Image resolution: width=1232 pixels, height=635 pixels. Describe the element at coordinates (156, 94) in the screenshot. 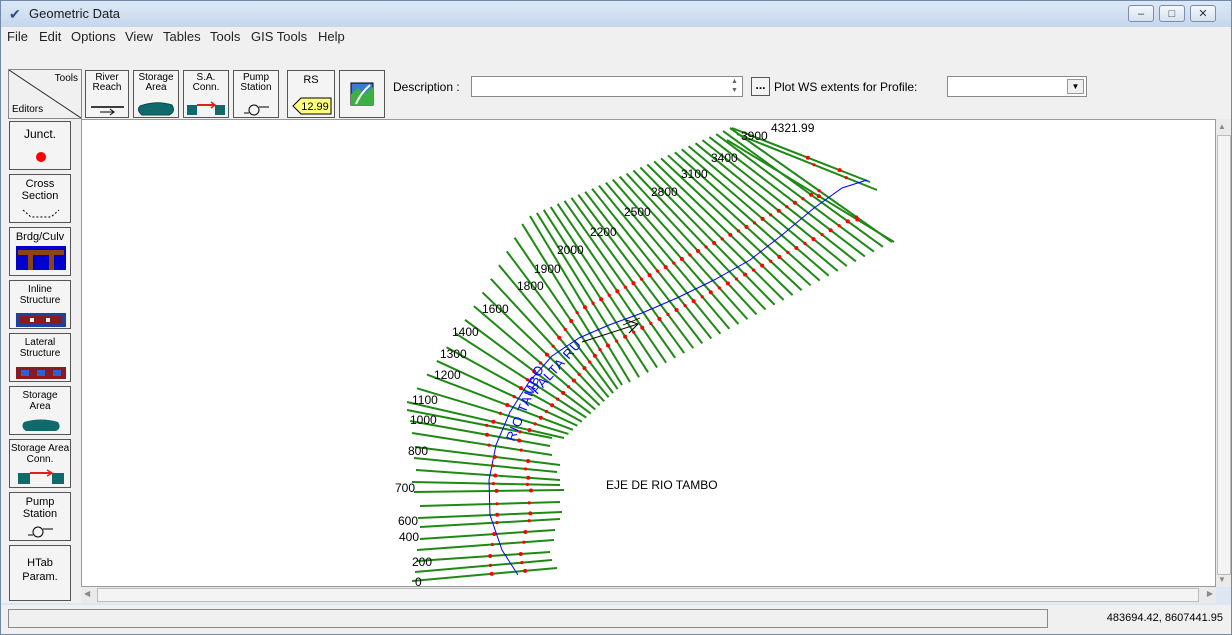

I see `storage-area-button: Storage Area` at that location.